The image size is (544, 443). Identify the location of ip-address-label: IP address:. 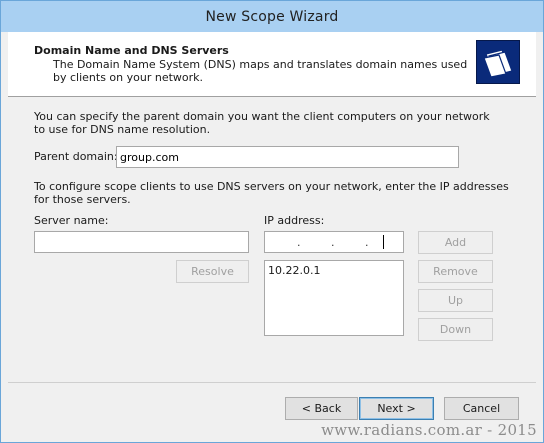
(294, 220).